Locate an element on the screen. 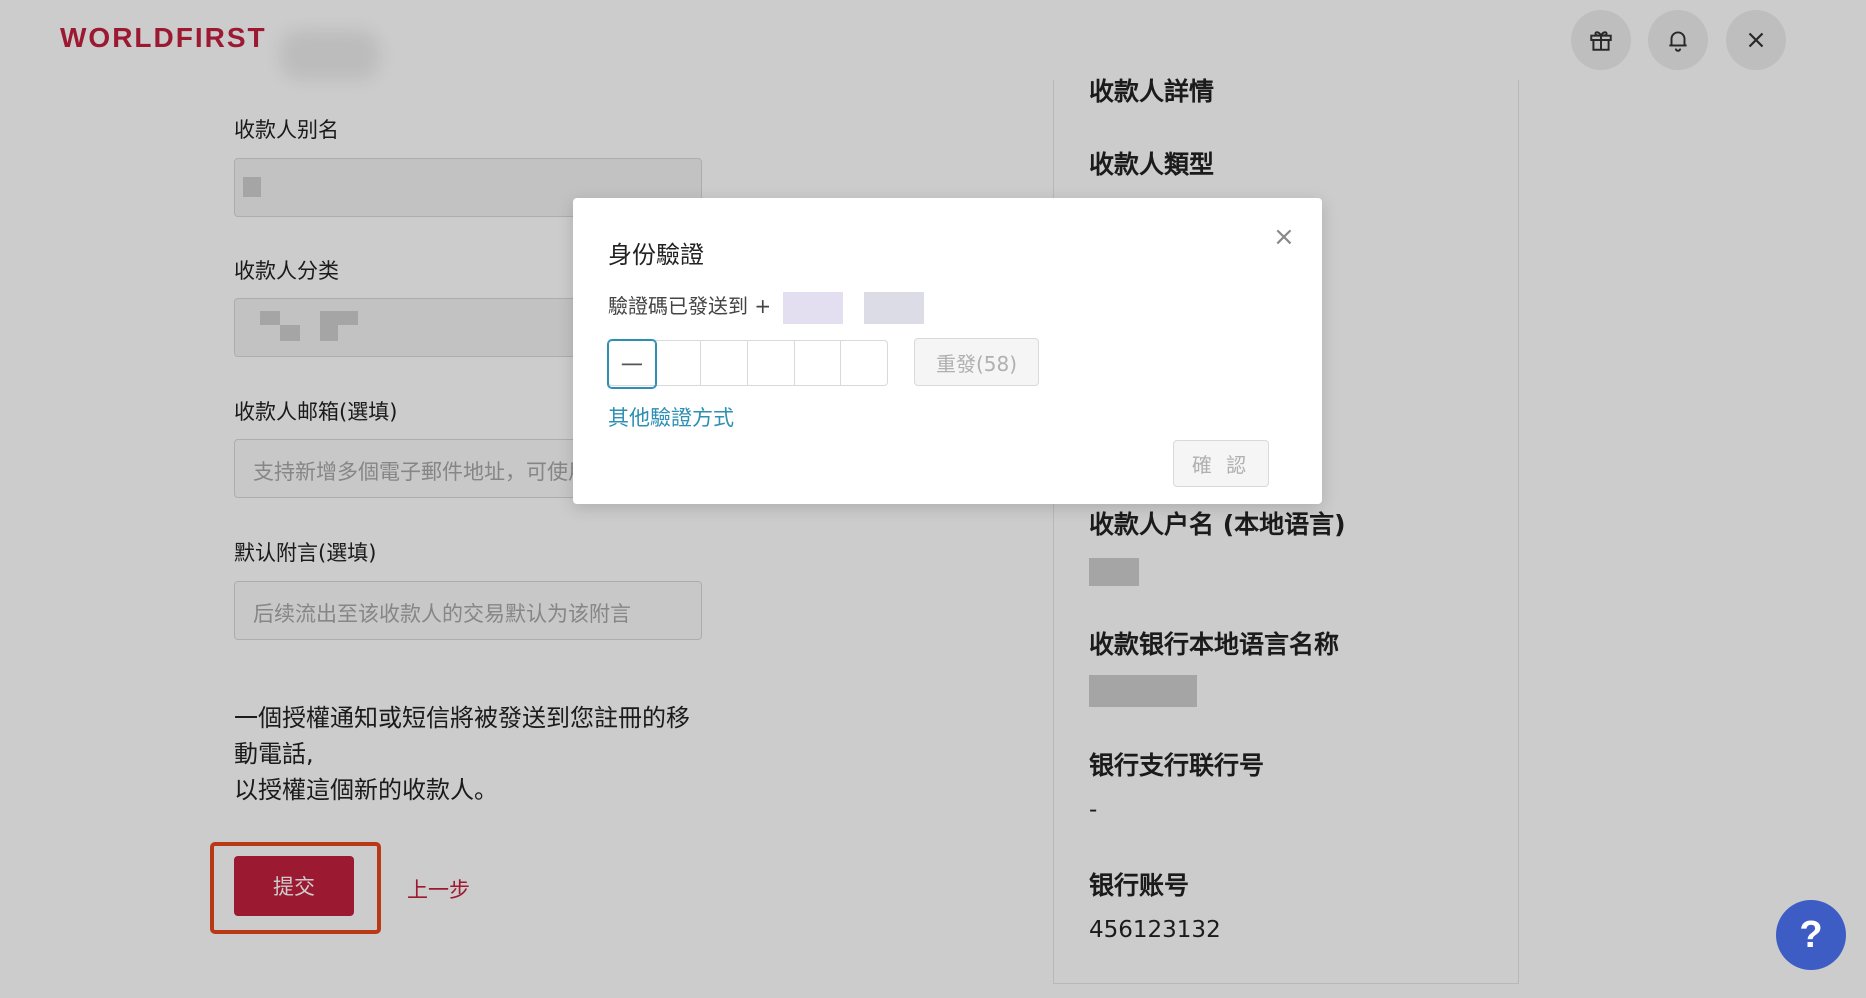  code-sent-label: 驗證碼已發送到 + is located at coordinates (690, 306).